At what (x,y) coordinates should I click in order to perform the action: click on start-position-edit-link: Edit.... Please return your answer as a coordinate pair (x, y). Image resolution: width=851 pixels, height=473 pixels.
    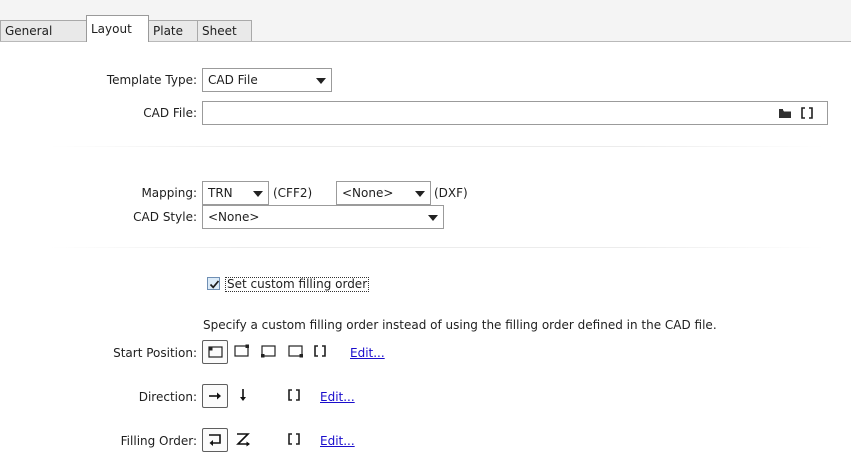
    Looking at the image, I should click on (367, 353).